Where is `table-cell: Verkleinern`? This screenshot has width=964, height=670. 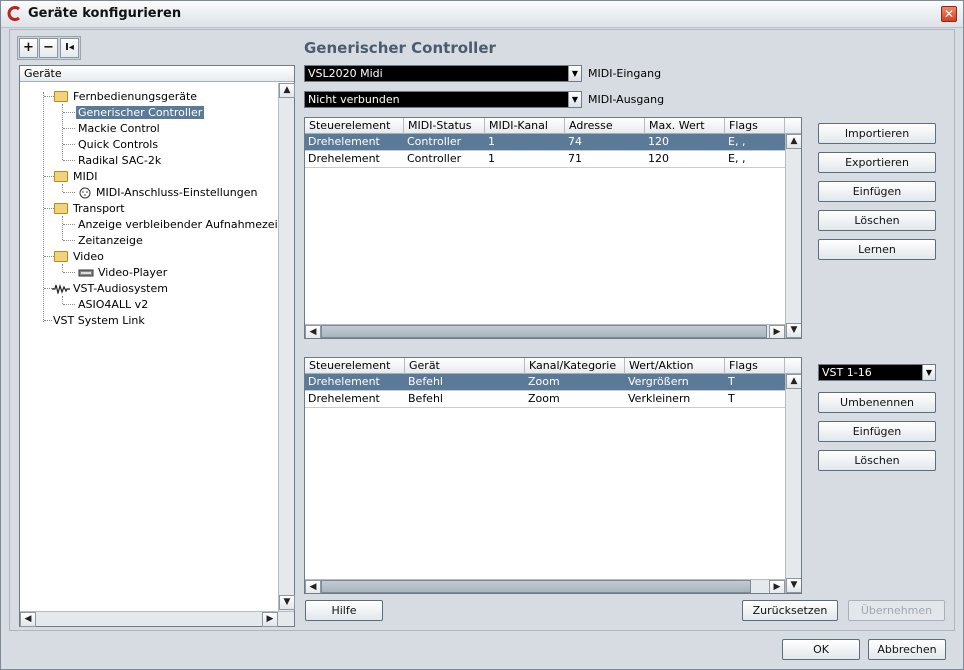 table-cell: Verkleinern is located at coordinates (659, 398).